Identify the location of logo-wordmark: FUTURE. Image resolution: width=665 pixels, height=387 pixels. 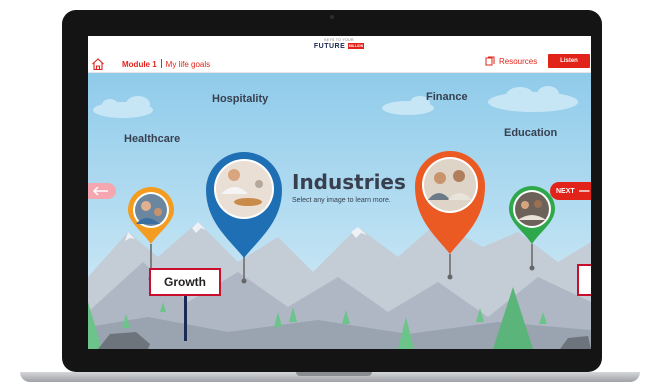
(329, 46).